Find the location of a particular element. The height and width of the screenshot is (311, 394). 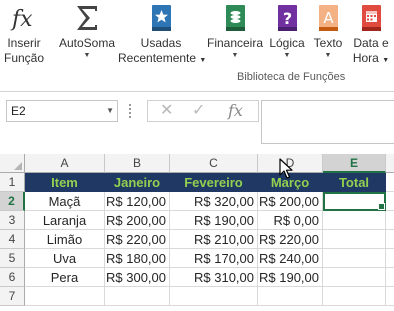

financial-button: Financeira ▼ is located at coordinates (235, 30).